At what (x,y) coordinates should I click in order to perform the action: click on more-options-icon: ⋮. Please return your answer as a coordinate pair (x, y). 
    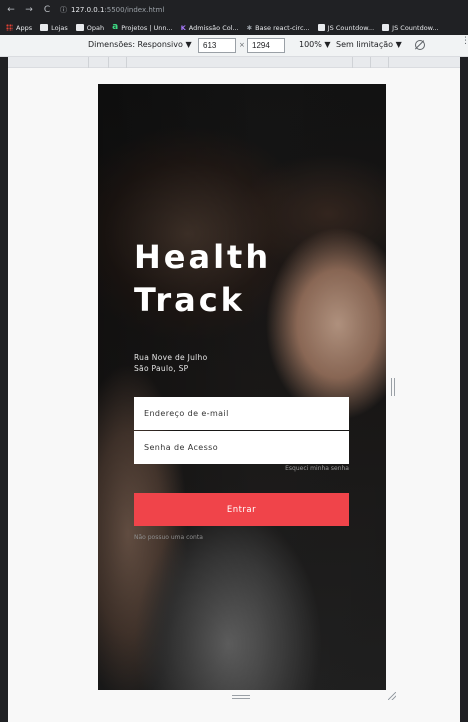
    Looking at the image, I should click on (464, 41).